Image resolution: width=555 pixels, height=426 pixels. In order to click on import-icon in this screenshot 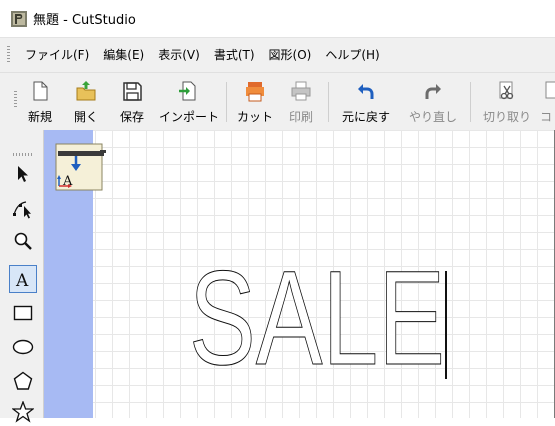, I will do `click(187, 91)`.